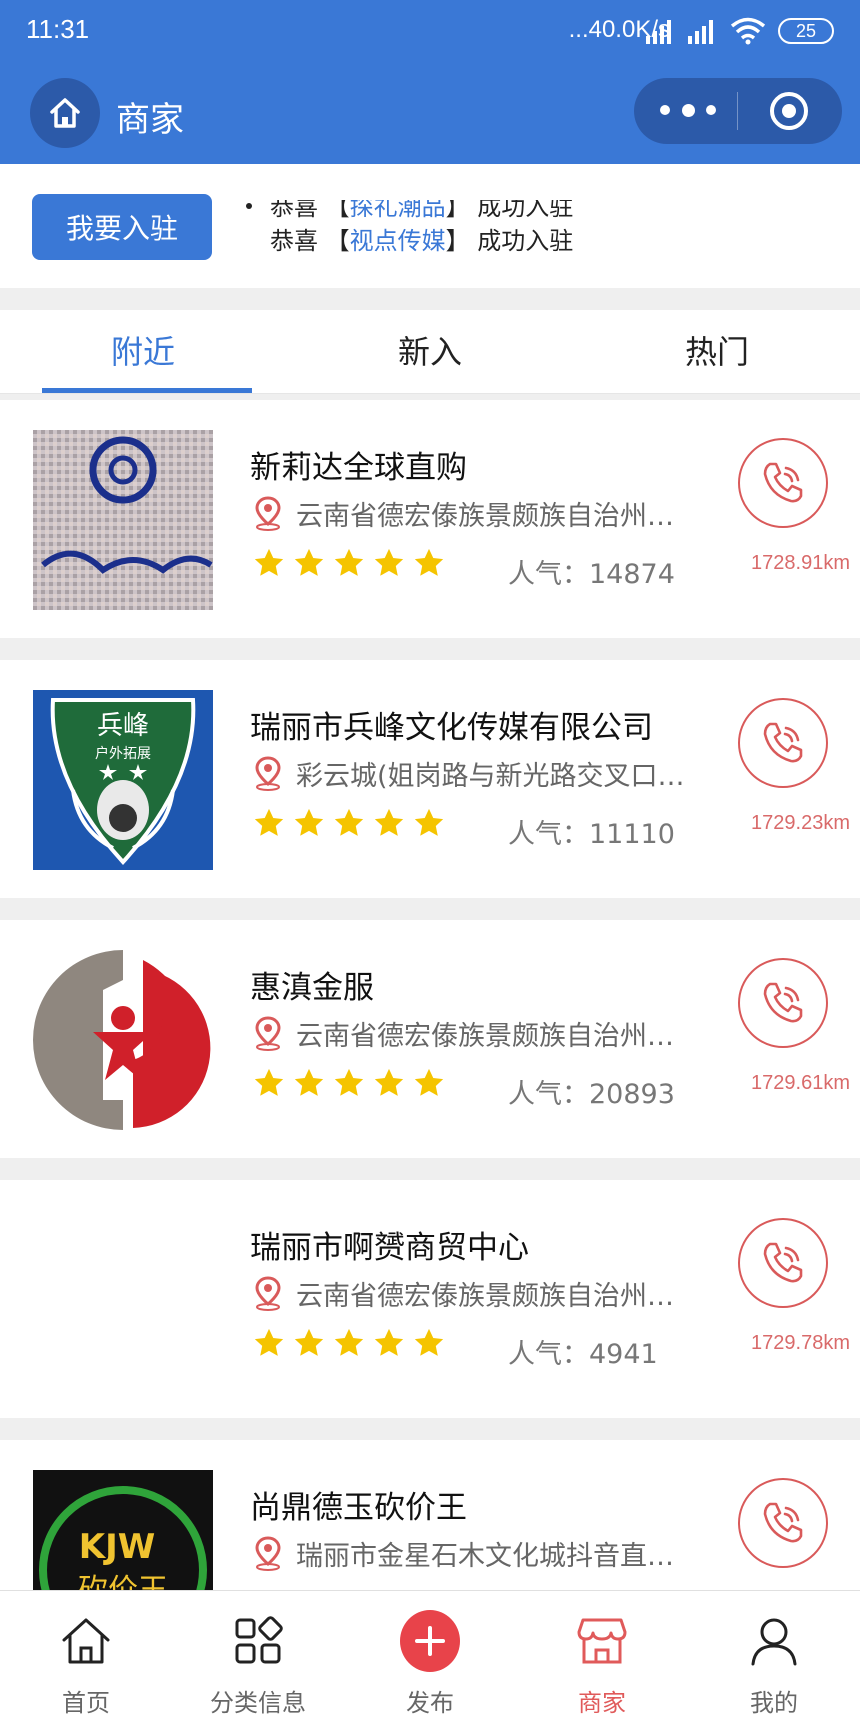  Describe the element at coordinates (117, 1547) in the screenshot. I see `logo-text: KJW` at that location.